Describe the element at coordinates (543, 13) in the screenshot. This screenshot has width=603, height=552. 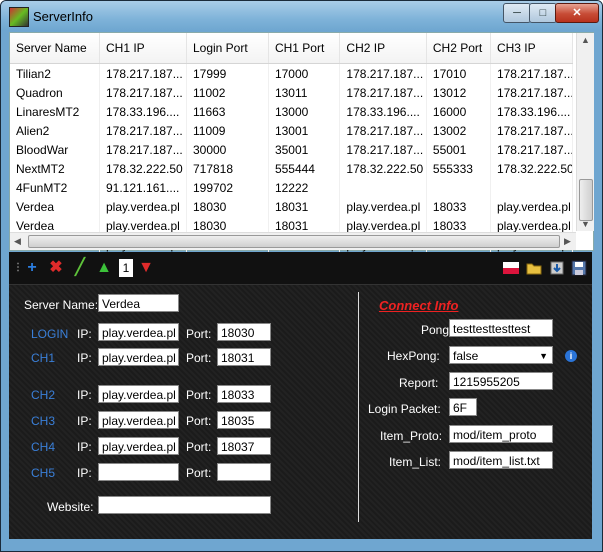
I see `maximize-button: □` at that location.